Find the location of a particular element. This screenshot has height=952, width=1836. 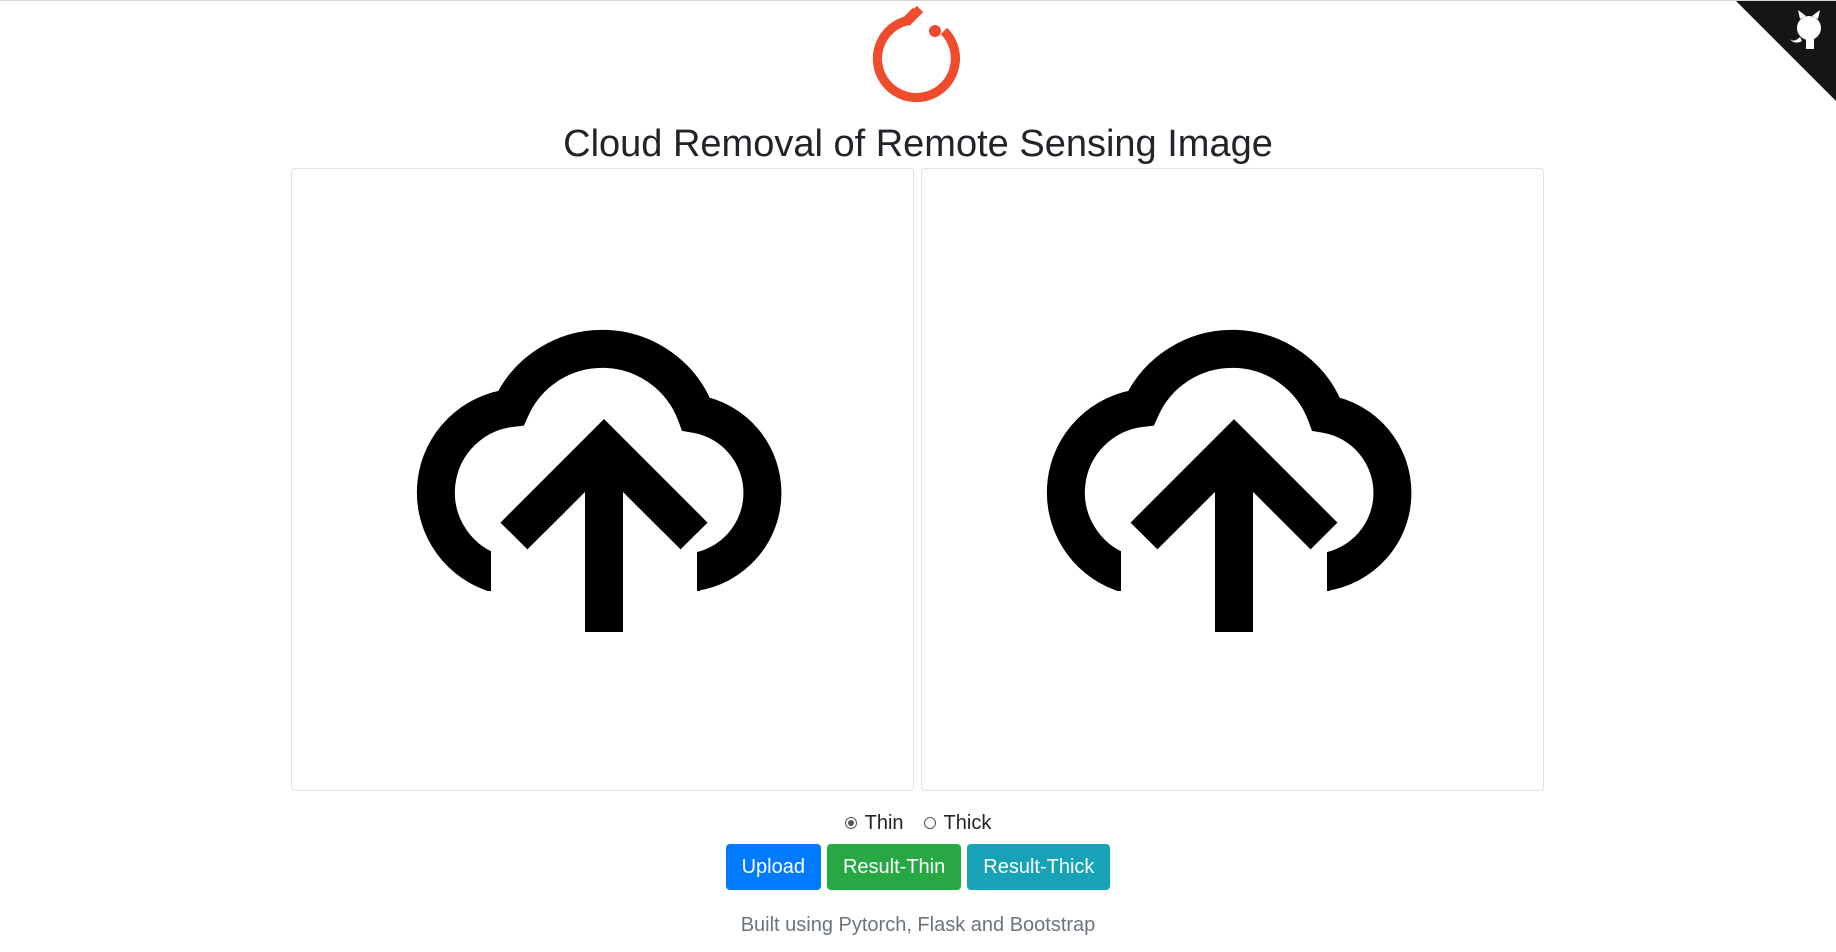

pytorch-logo-icon is located at coordinates (916, 54).